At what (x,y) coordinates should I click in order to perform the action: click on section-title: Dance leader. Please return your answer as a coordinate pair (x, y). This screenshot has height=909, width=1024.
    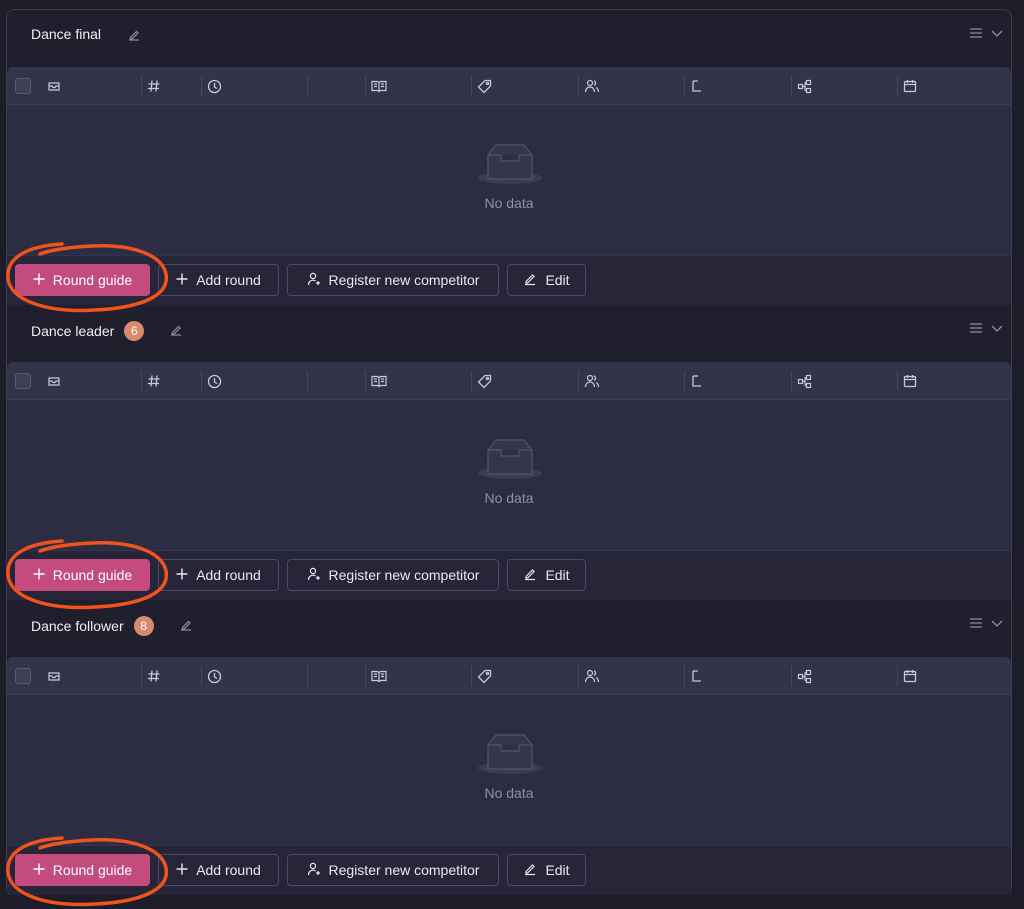
    Looking at the image, I should click on (73, 331).